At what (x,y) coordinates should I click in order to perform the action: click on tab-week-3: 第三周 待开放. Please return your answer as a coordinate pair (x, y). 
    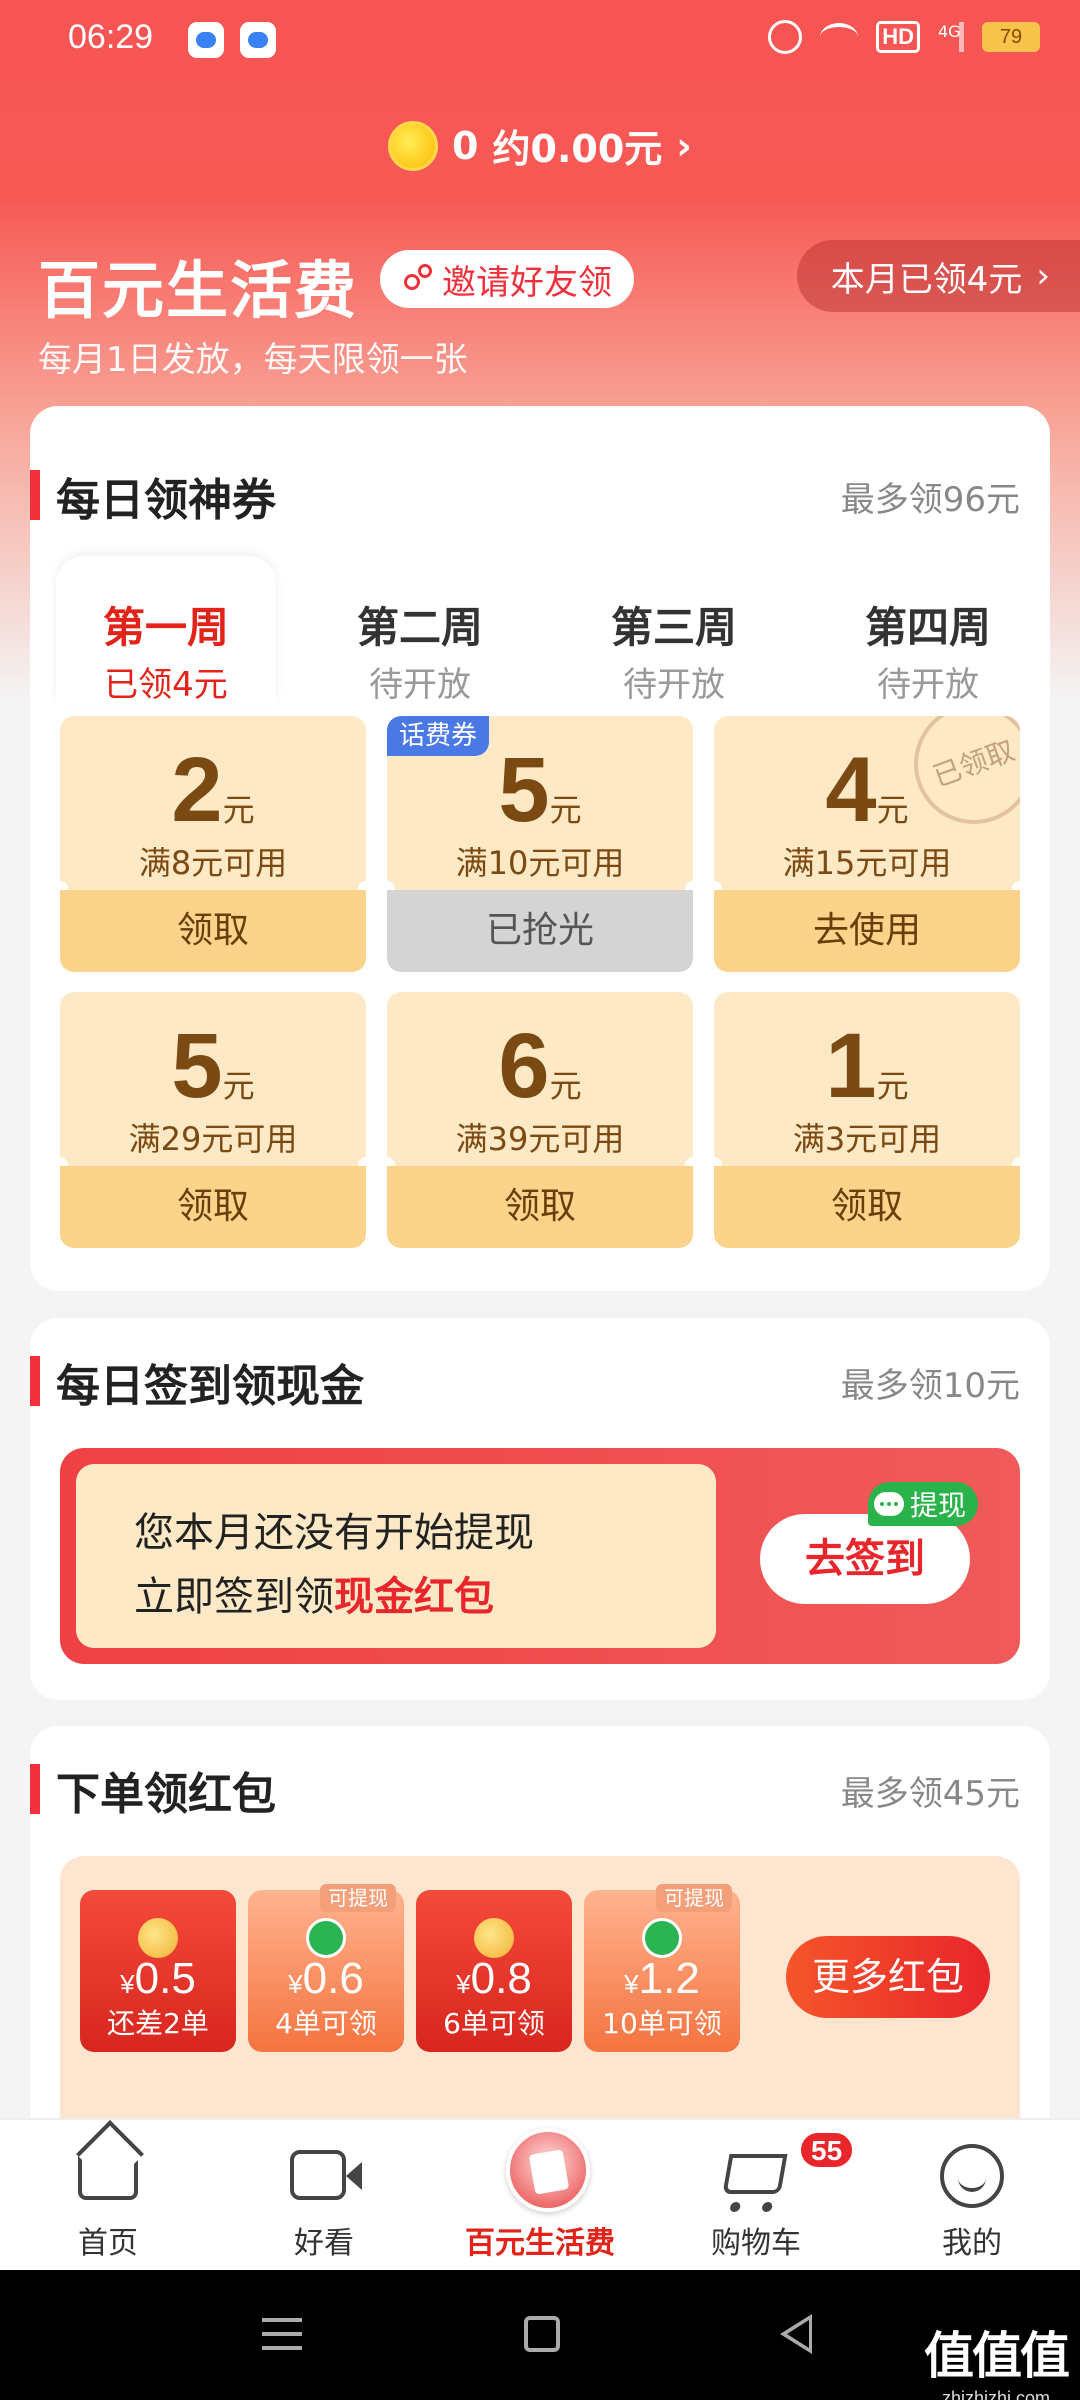
    Looking at the image, I should click on (674, 631).